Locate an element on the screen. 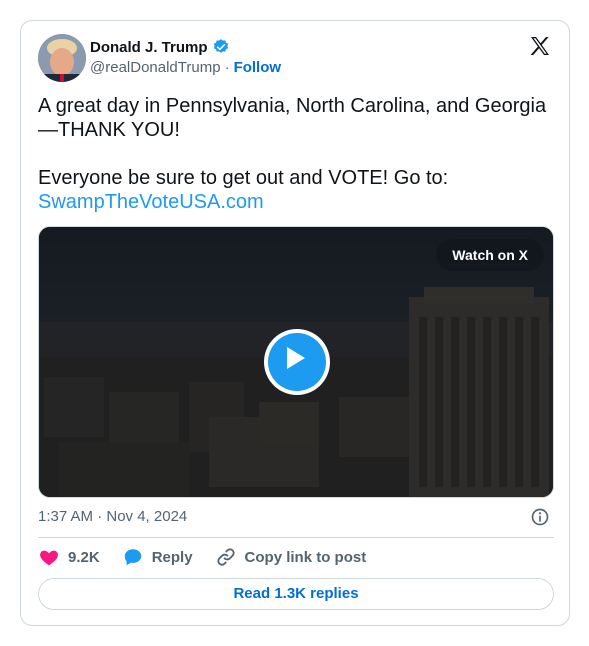 The height and width of the screenshot is (646, 589). verified-badge-icon is located at coordinates (220, 46).